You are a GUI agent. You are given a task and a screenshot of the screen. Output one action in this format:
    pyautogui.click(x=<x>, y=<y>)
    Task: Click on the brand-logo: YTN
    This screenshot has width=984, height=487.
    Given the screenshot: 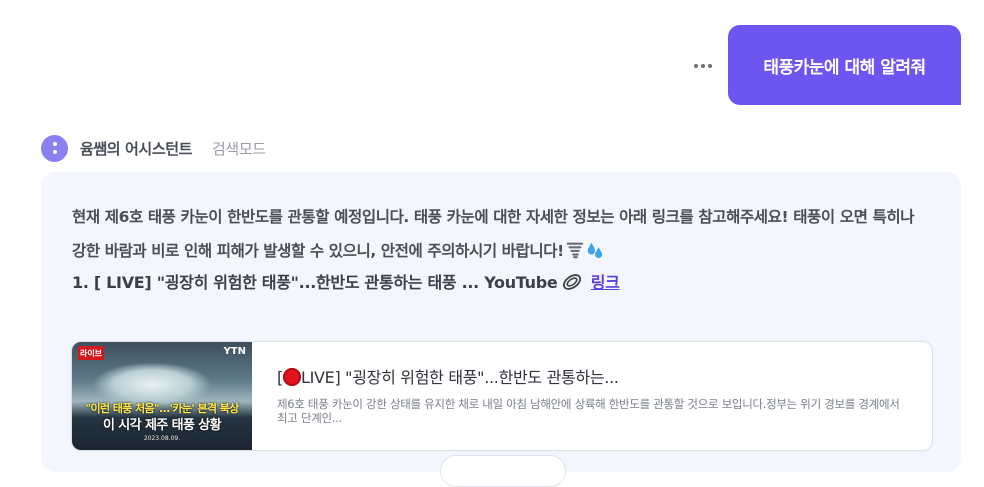 What is the action you would take?
    pyautogui.click(x=234, y=351)
    